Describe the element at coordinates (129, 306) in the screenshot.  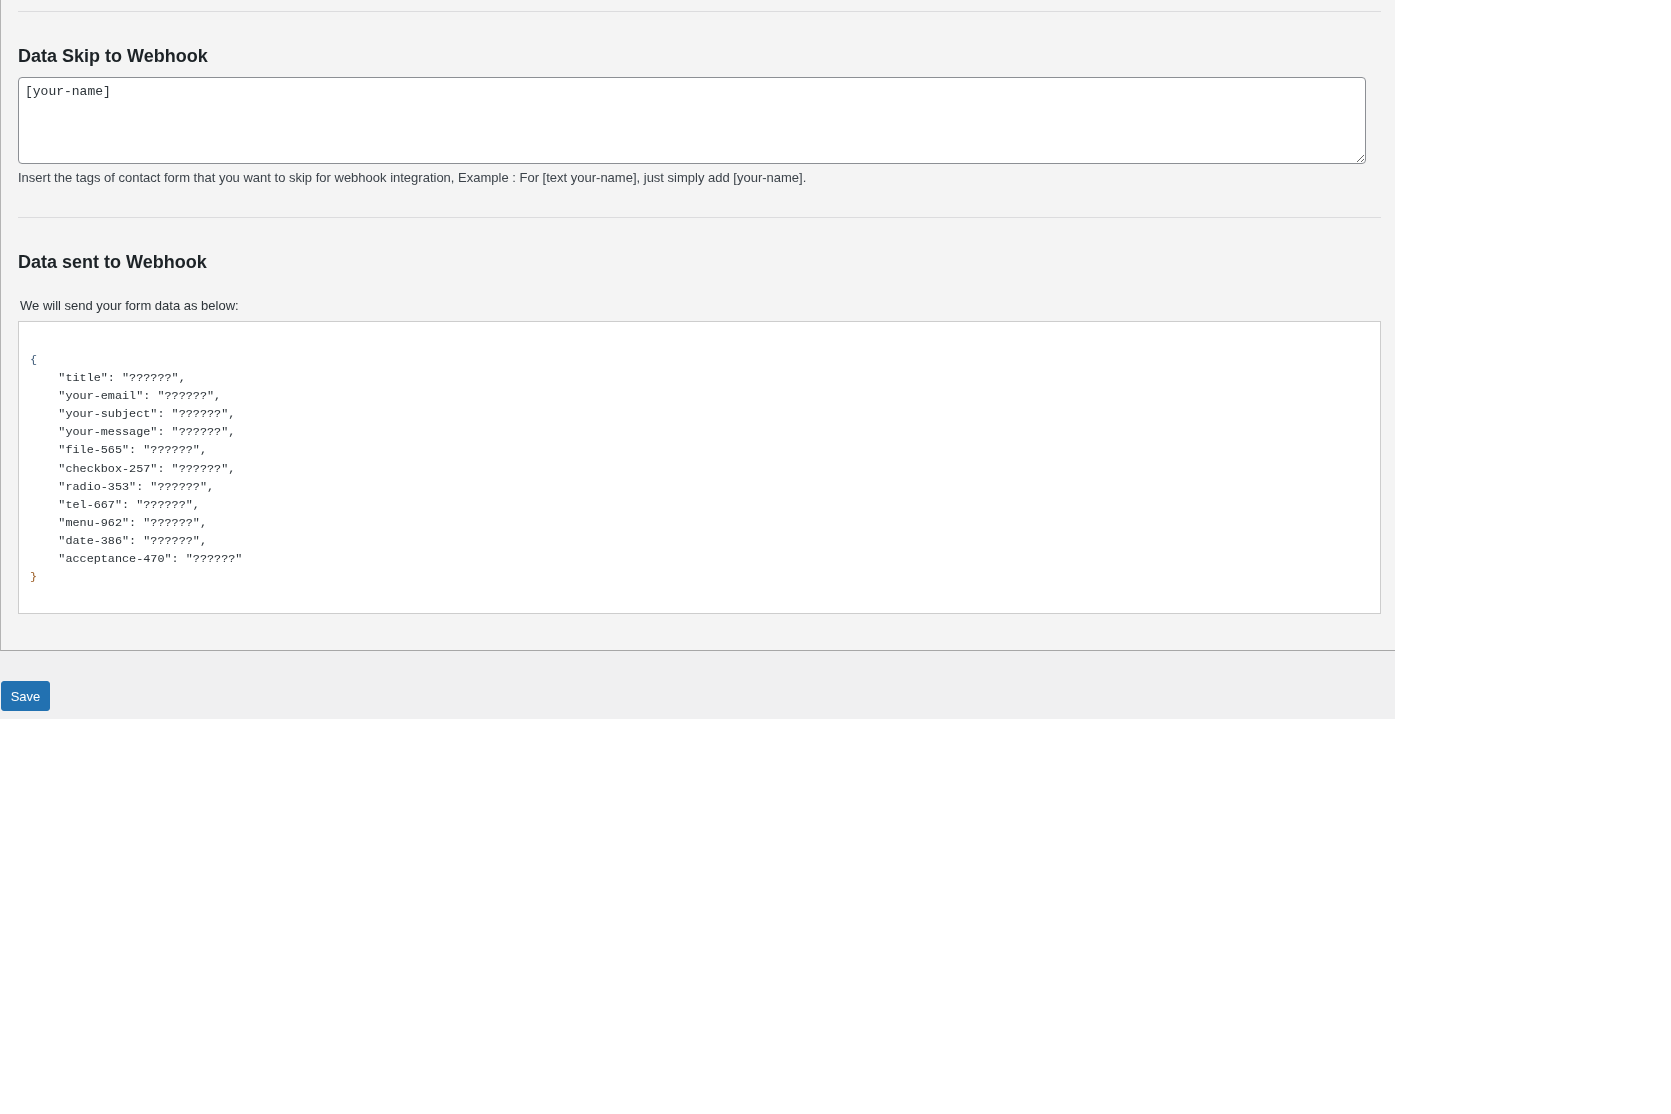
I see `preview-label: We will send your form data as below:` at that location.